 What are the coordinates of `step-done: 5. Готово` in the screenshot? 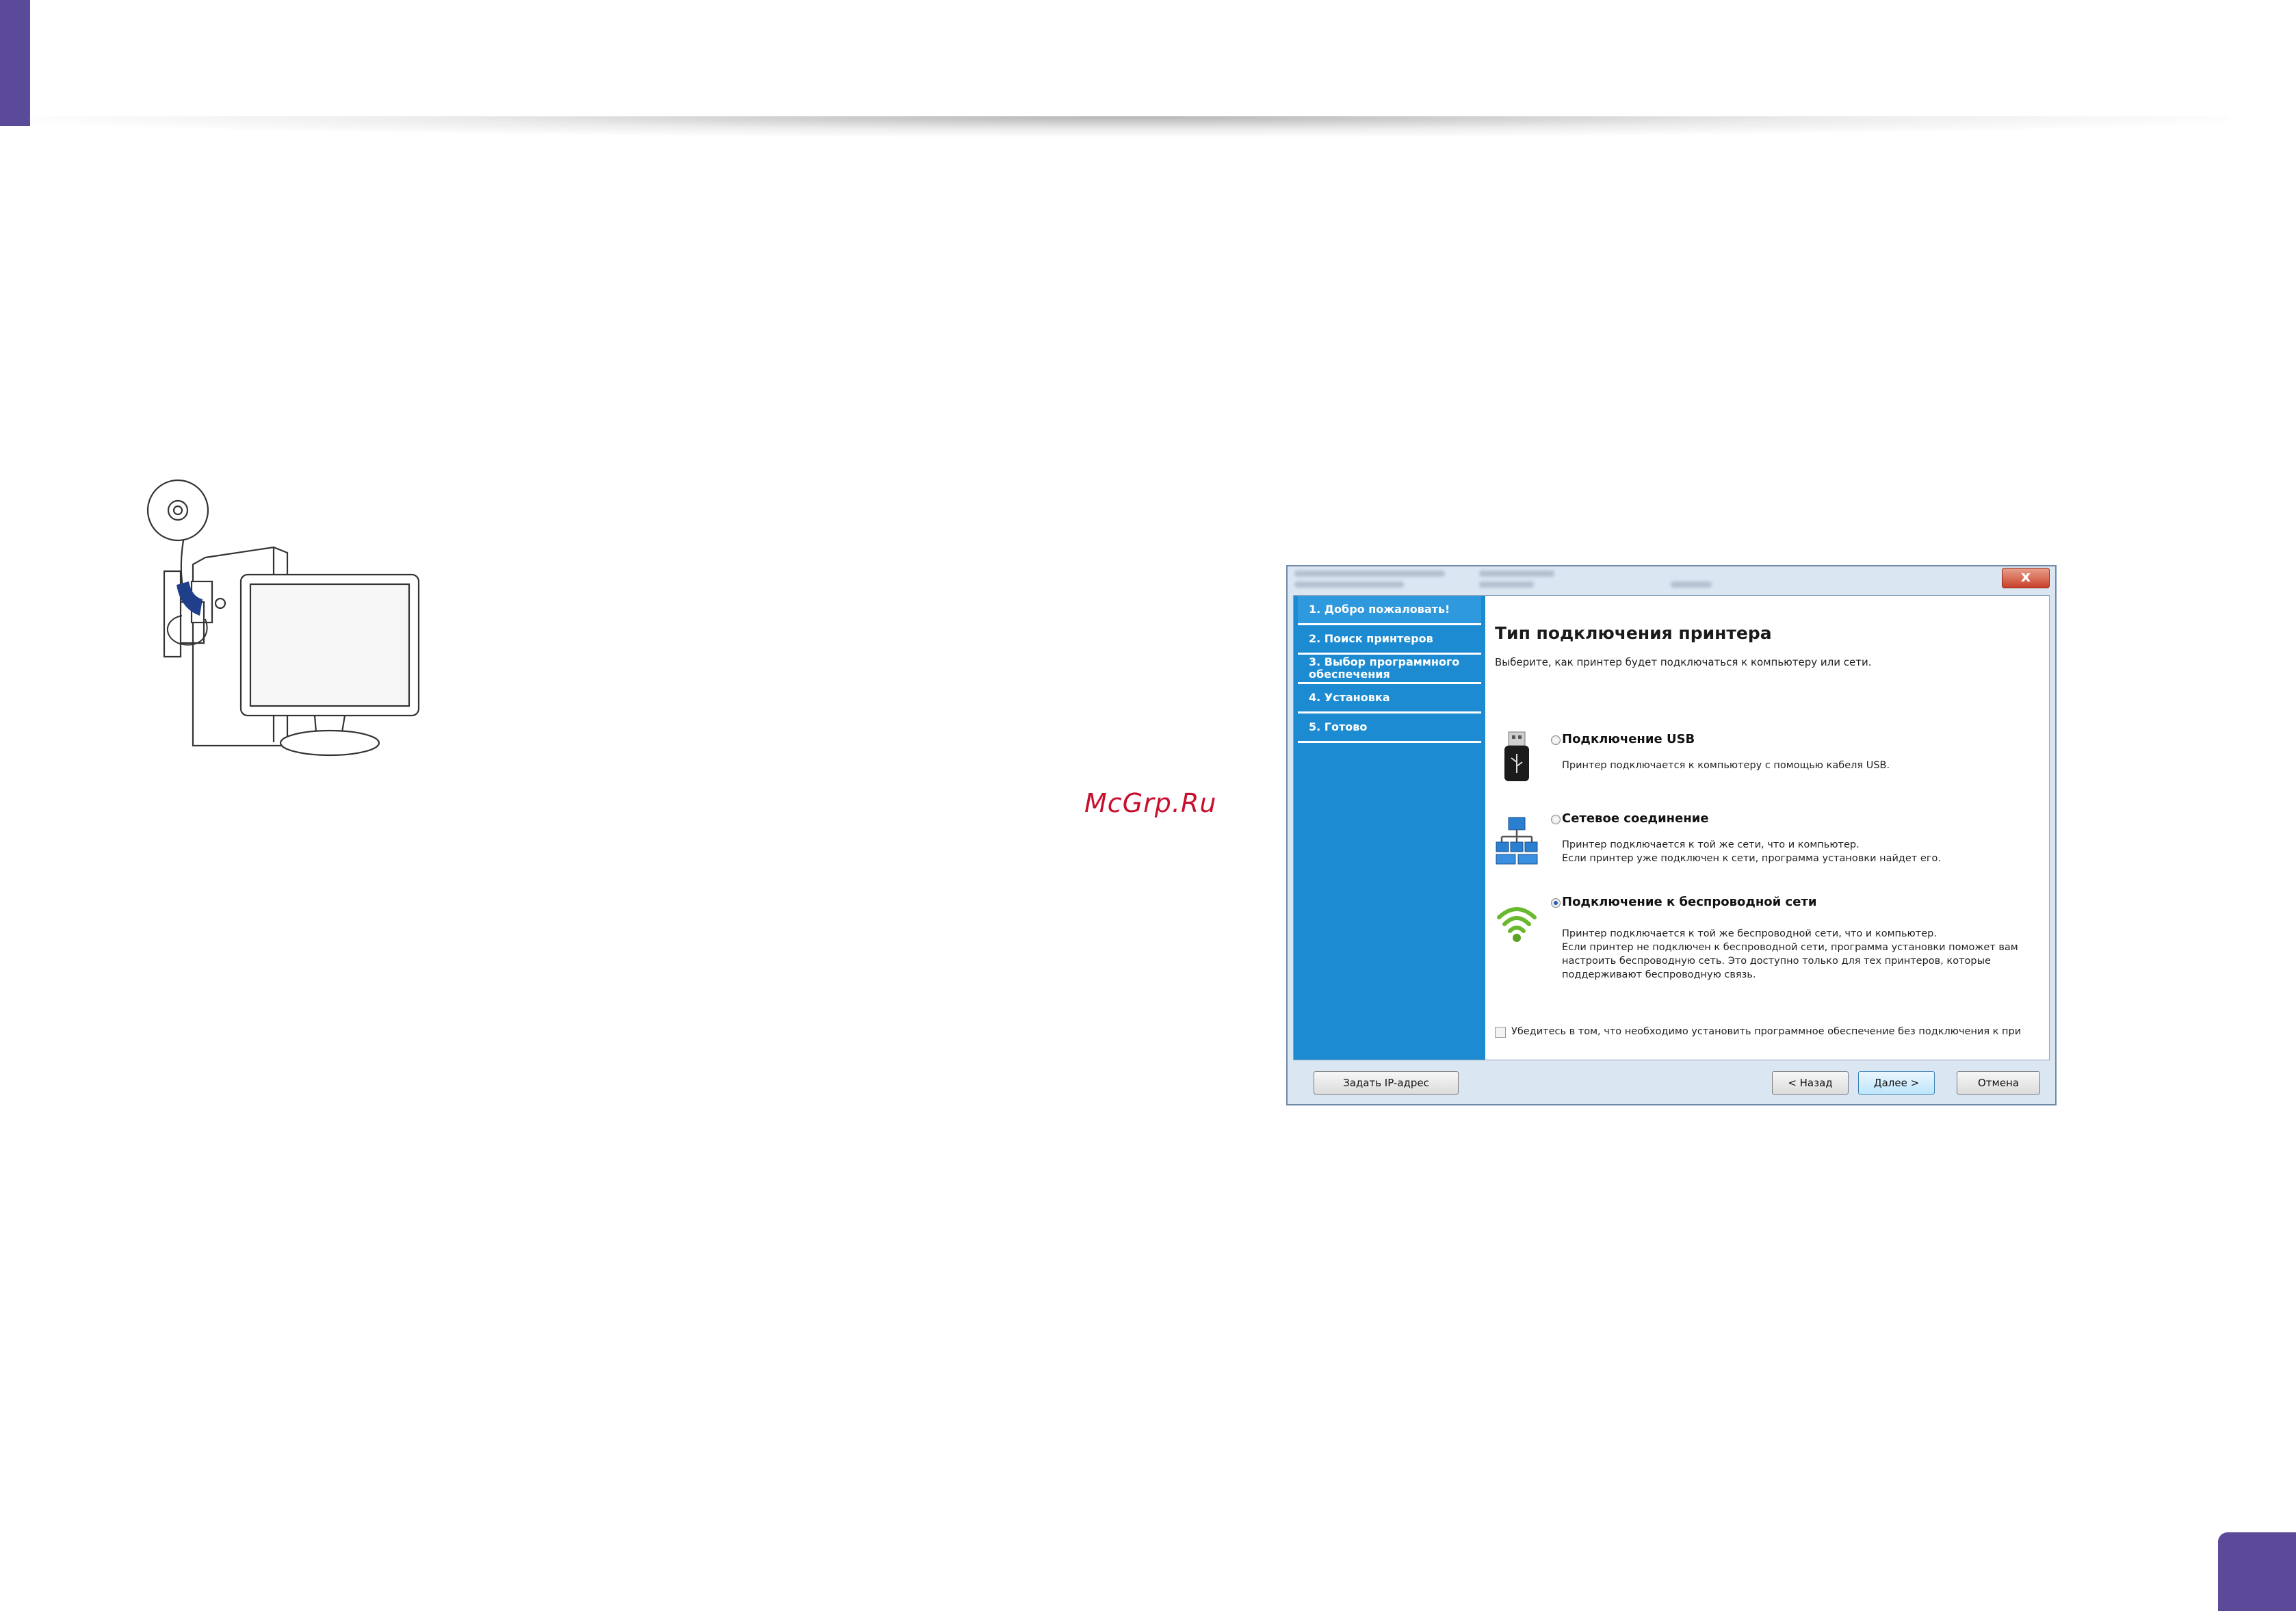 It's located at (1390, 728).